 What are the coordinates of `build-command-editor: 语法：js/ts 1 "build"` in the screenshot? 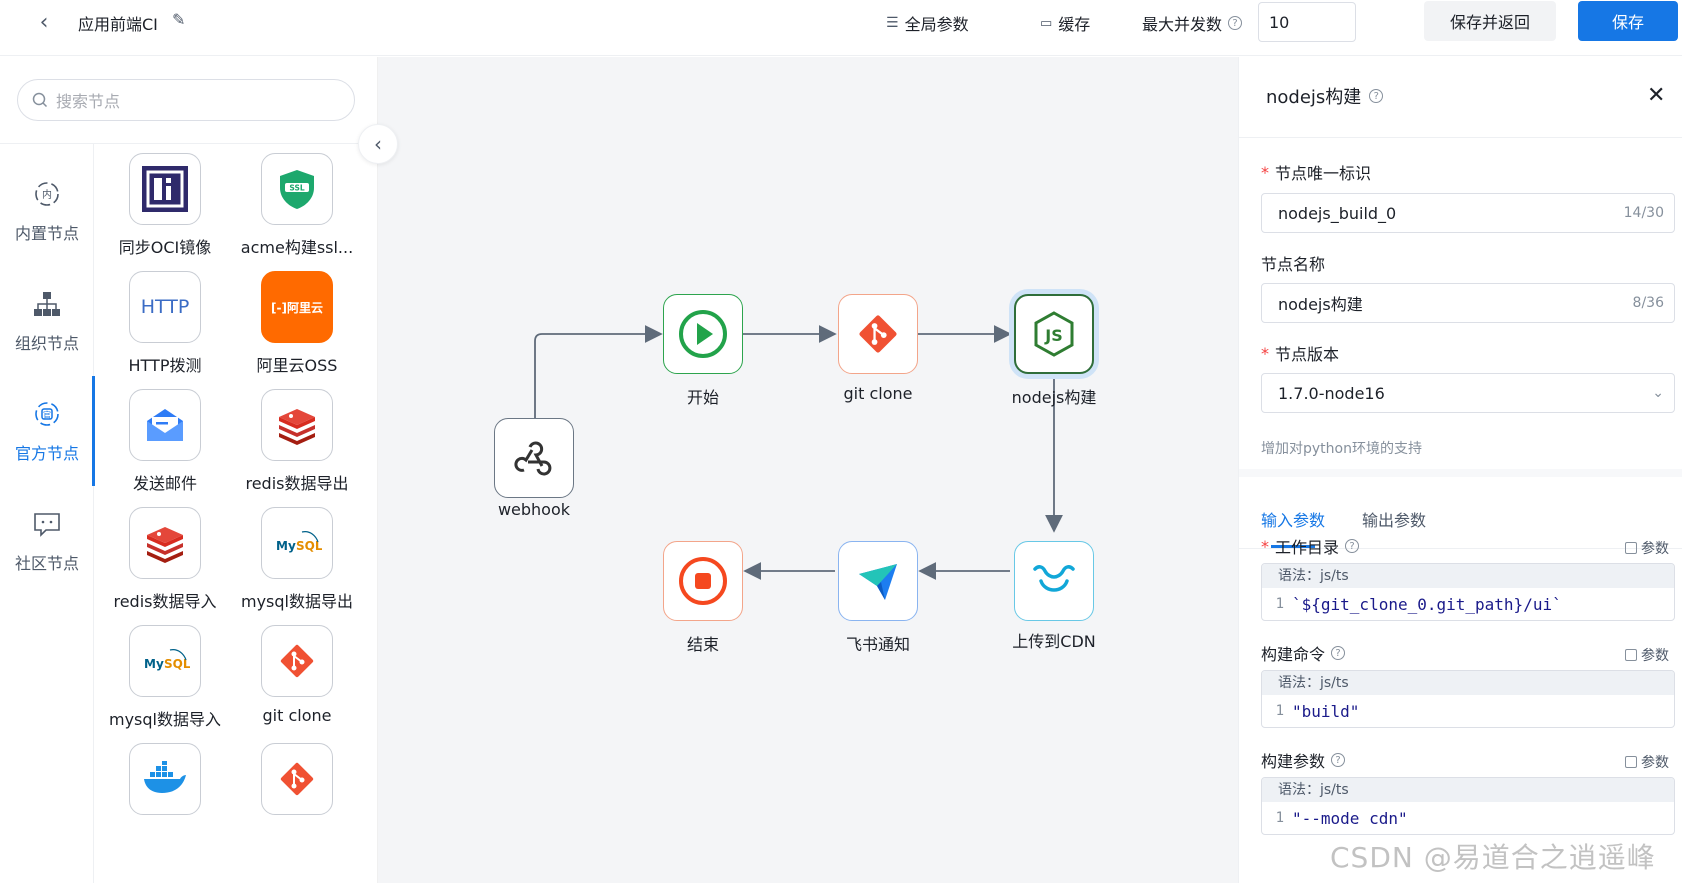 It's located at (1468, 699).